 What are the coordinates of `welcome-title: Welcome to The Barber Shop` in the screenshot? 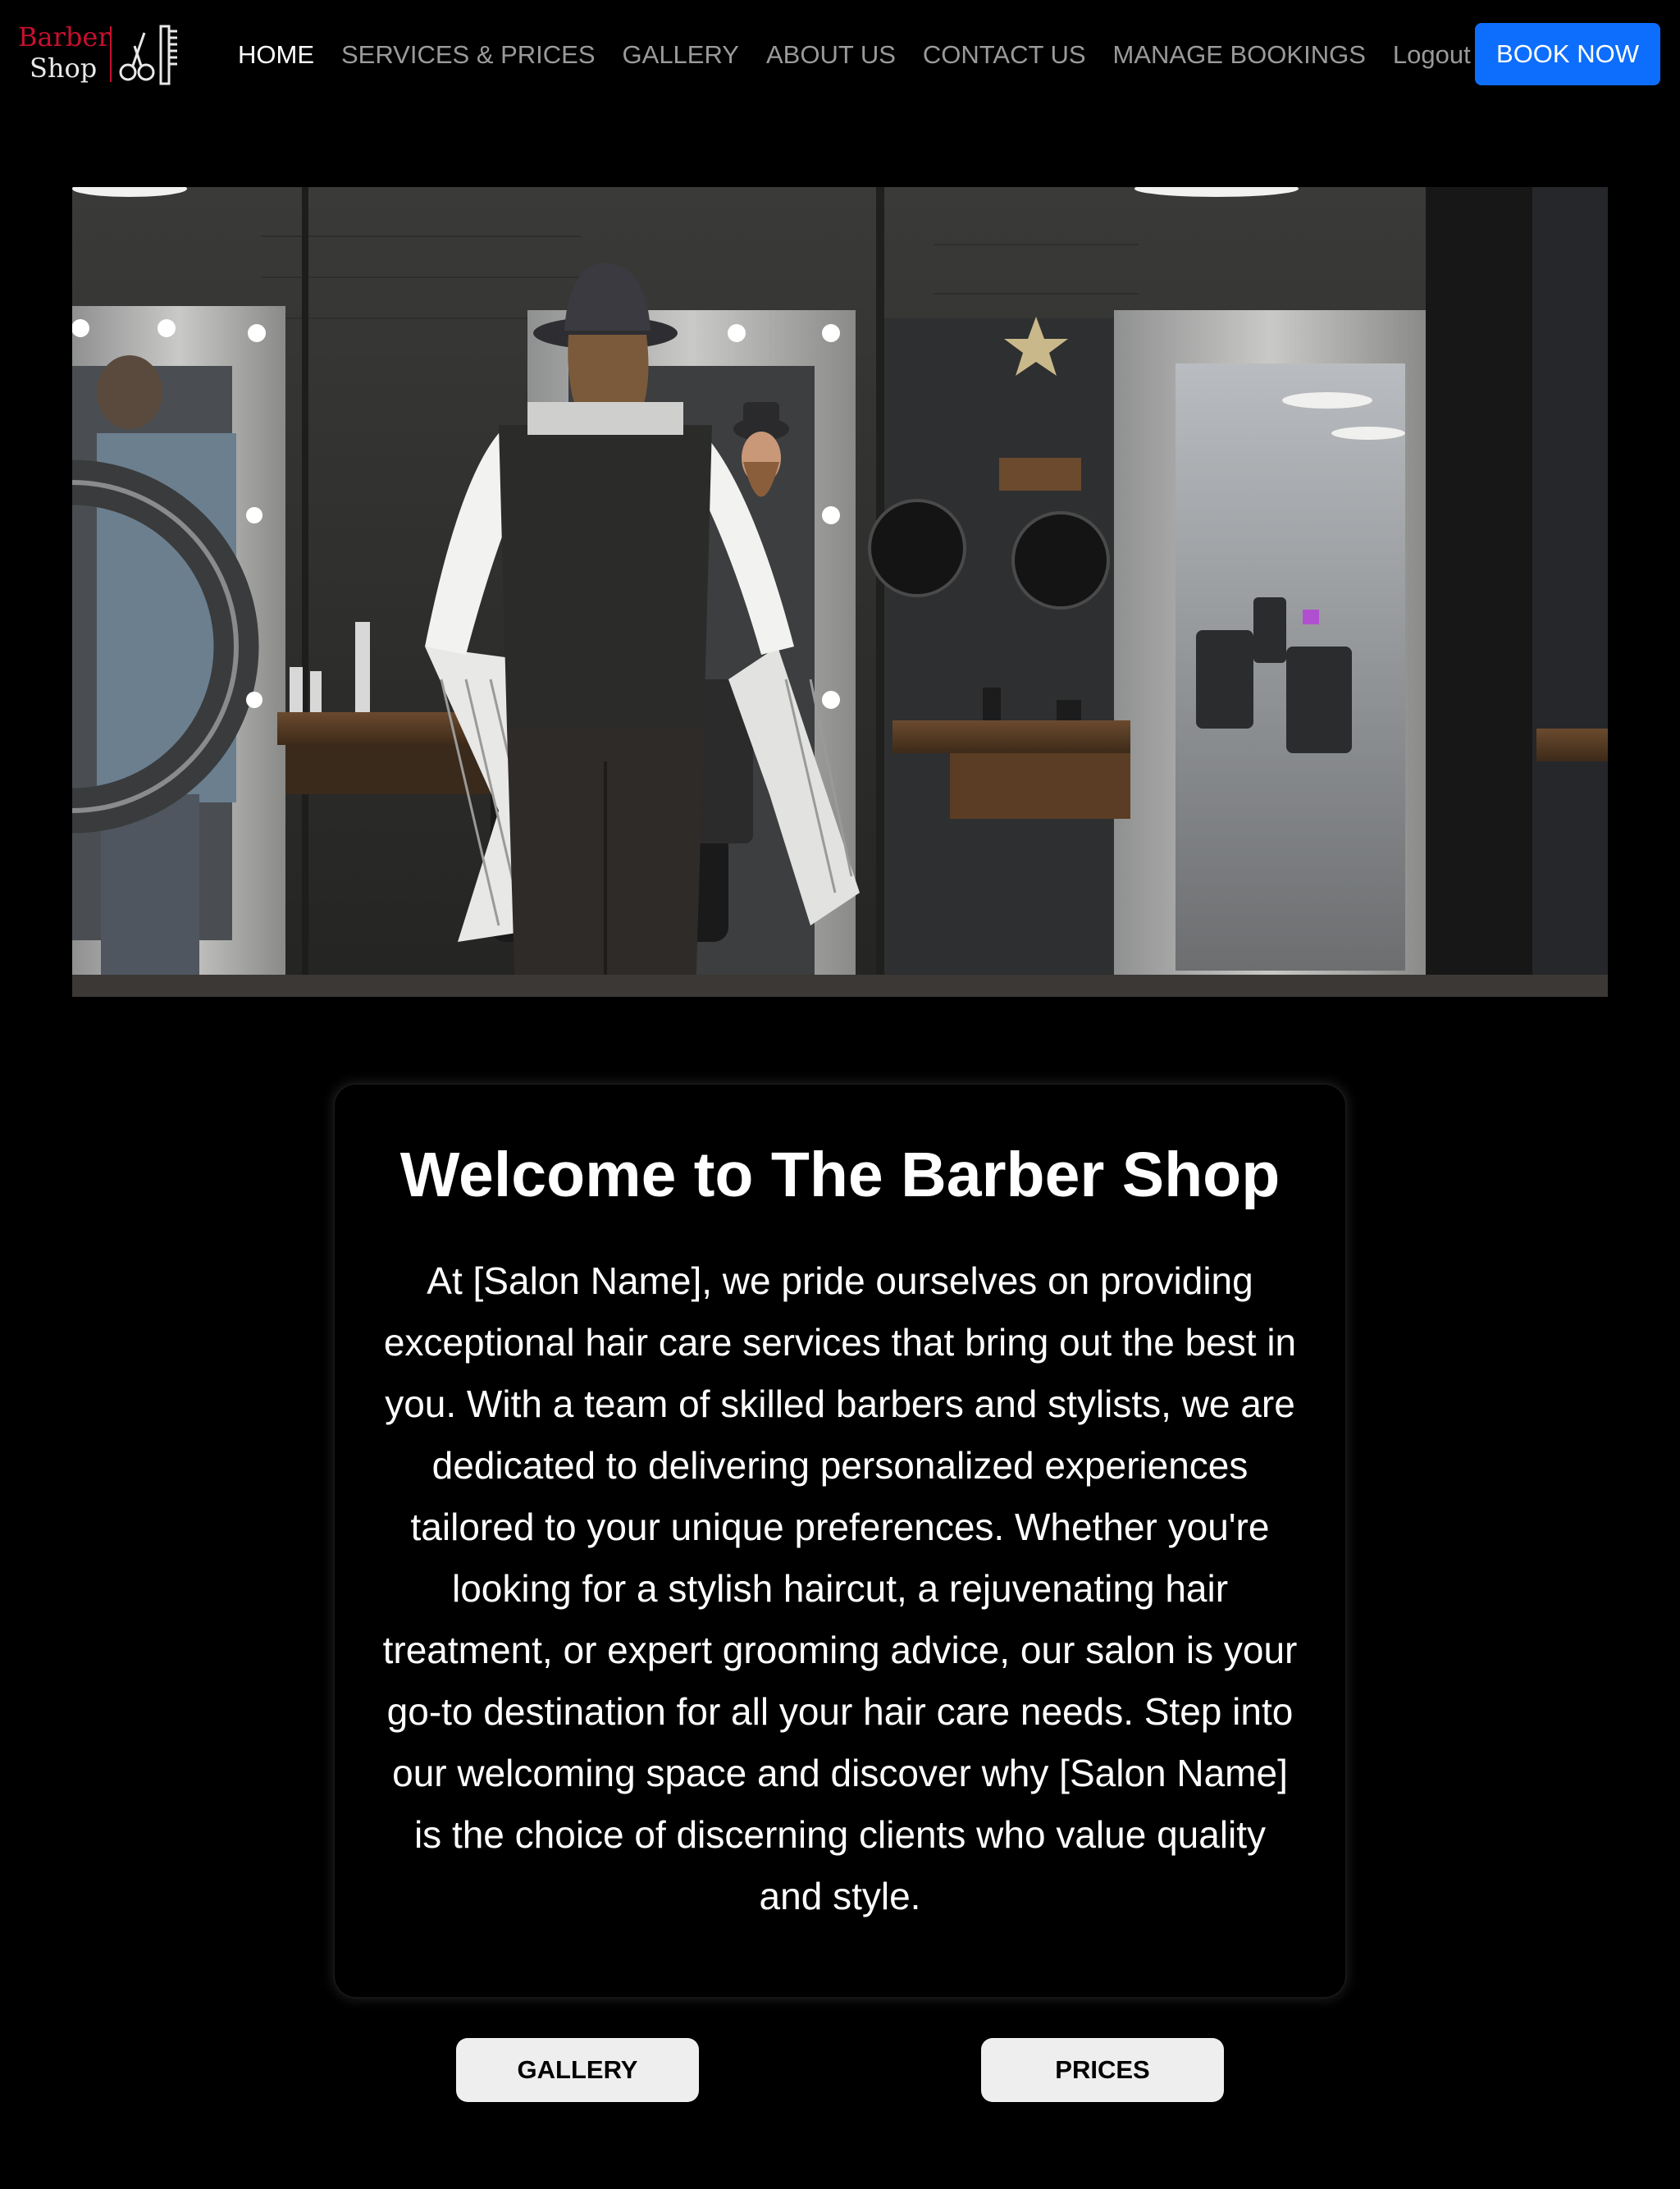 It's located at (840, 1175).